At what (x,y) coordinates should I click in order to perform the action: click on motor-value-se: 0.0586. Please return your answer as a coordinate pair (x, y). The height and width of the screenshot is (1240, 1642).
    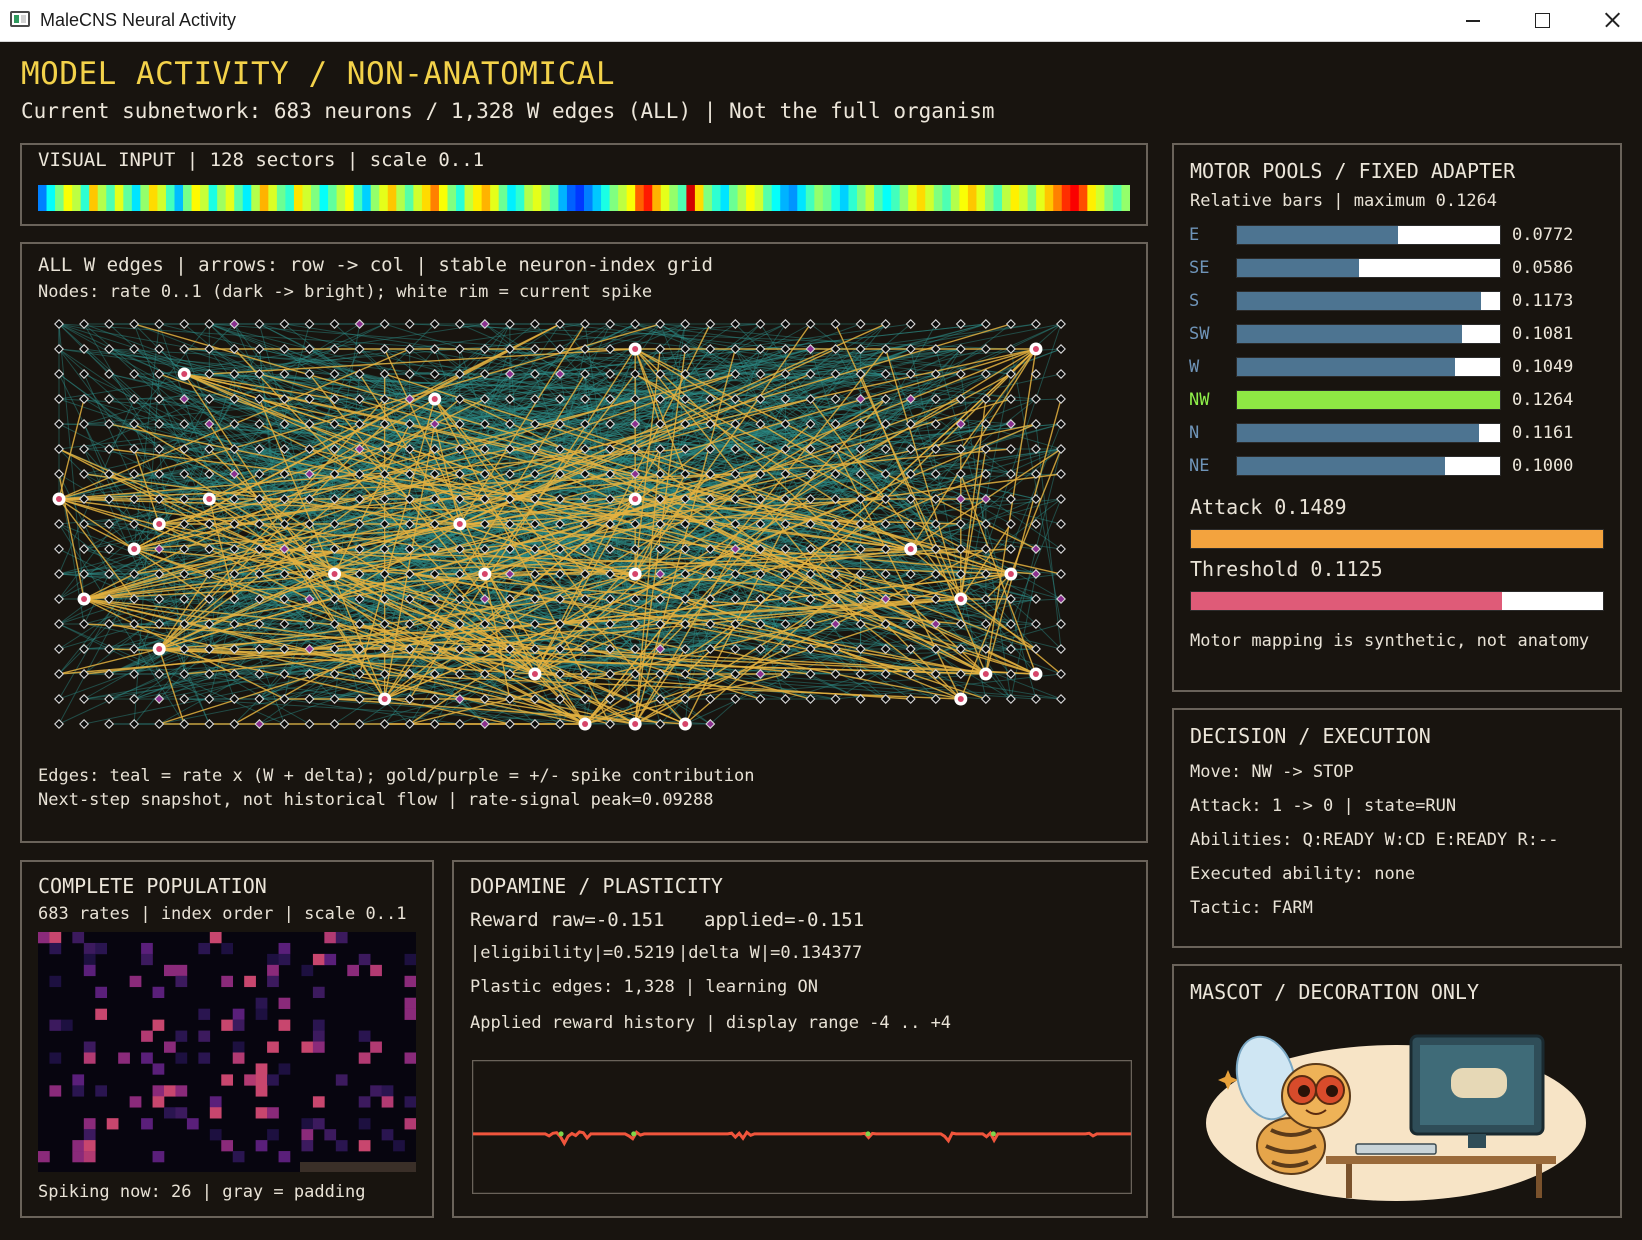
    Looking at the image, I should click on (1543, 268).